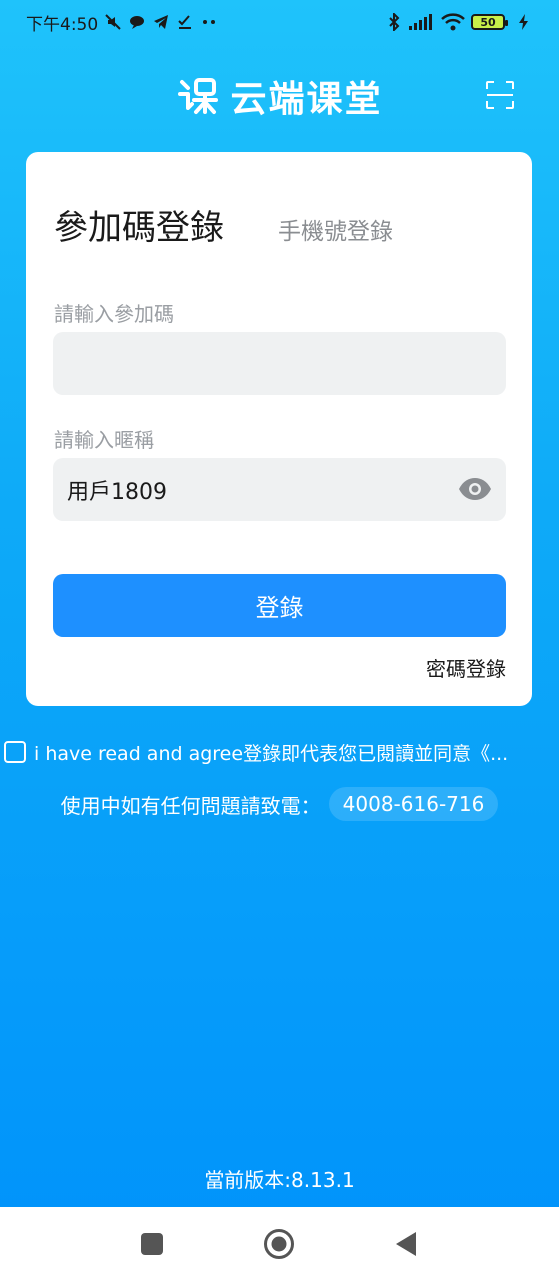  I want to click on eye-icon, so click(475, 489).